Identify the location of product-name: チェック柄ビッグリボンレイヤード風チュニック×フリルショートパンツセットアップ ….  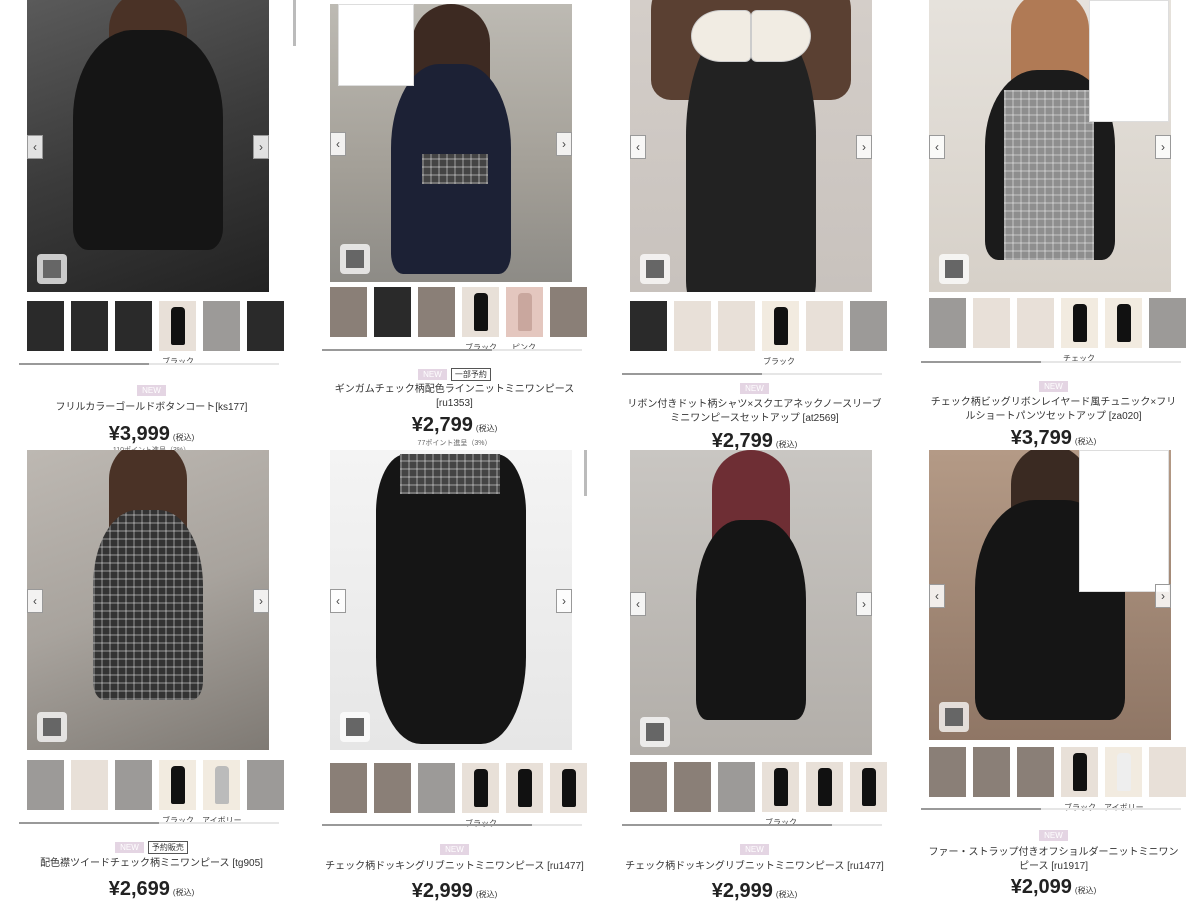
(1053, 410).